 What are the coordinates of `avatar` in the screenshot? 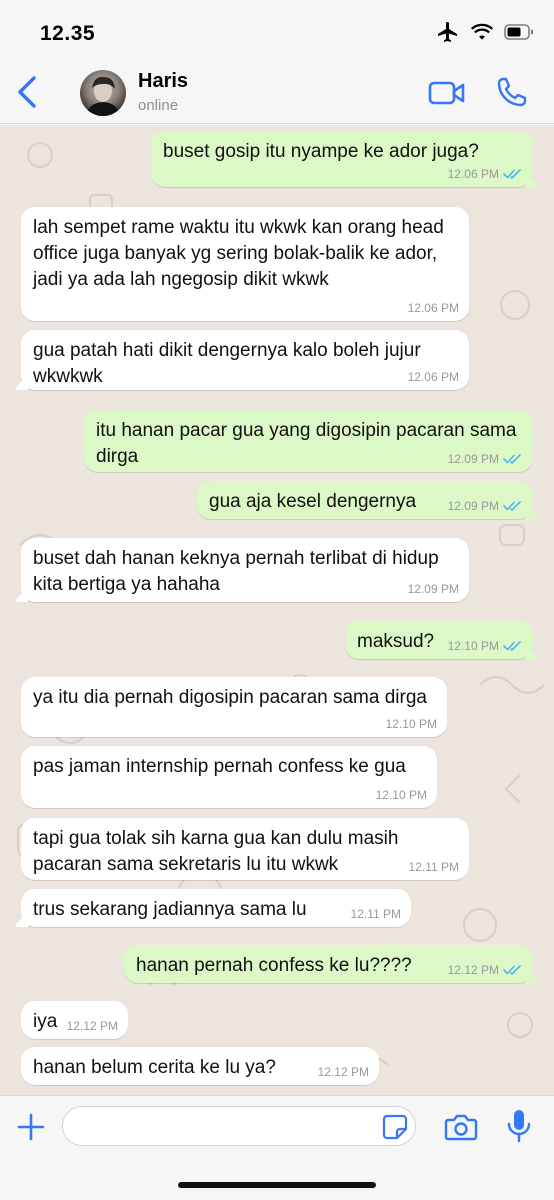 It's located at (103, 93).